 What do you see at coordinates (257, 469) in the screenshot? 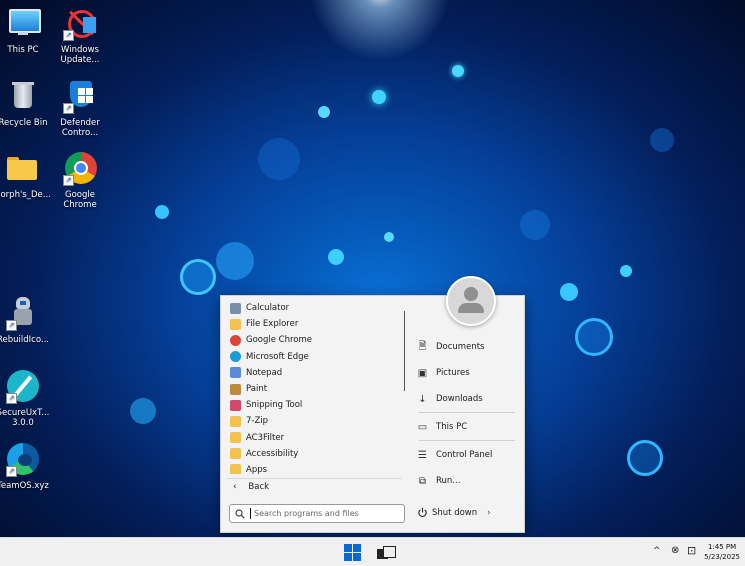
I see `program-label: Apps` at bounding box center [257, 469].